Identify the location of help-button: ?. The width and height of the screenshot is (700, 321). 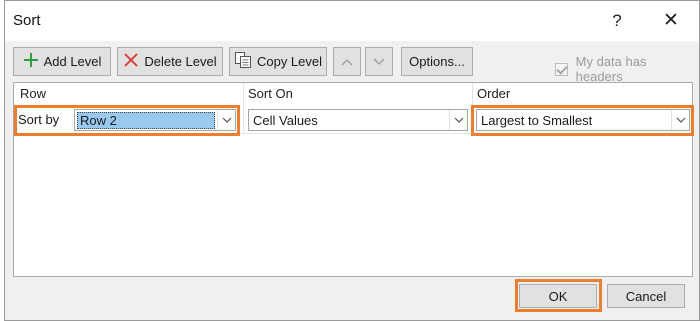
(617, 21).